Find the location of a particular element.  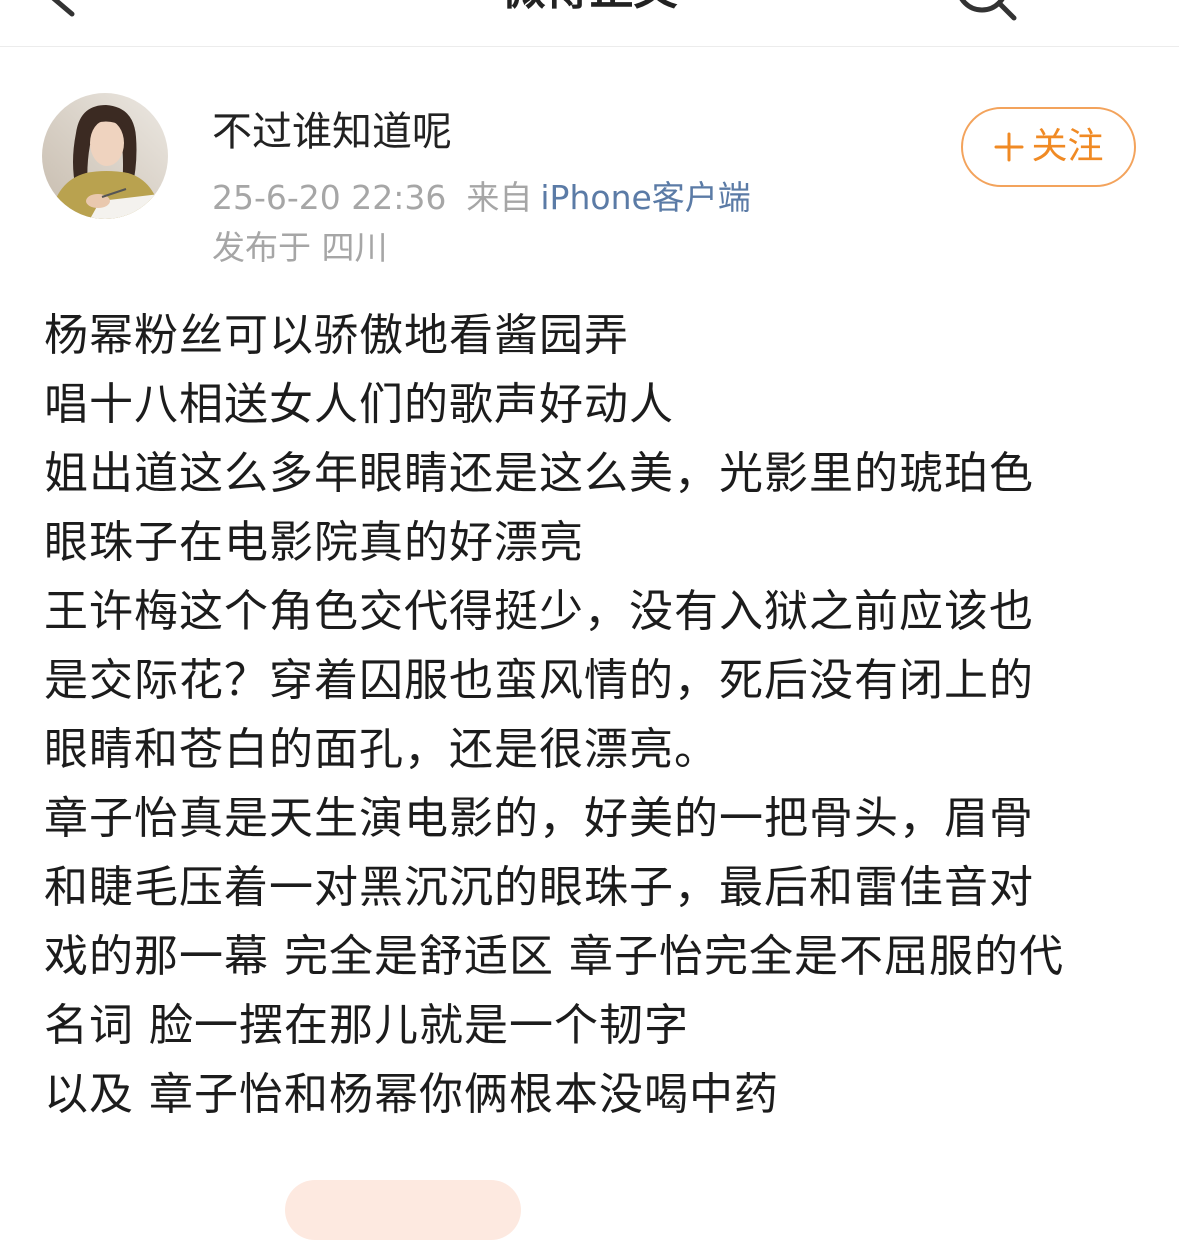

post-text-line: 是交际花？穿着囚服也蛮风情的，死后没有闭上的 is located at coordinates (539, 680).